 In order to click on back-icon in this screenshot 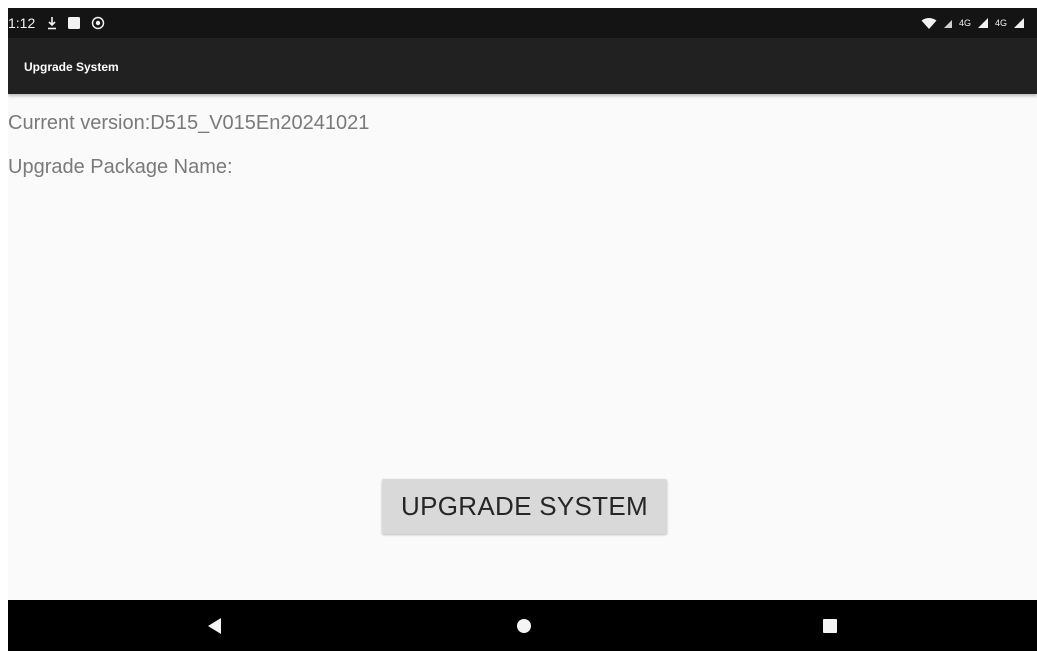, I will do `click(214, 625)`.